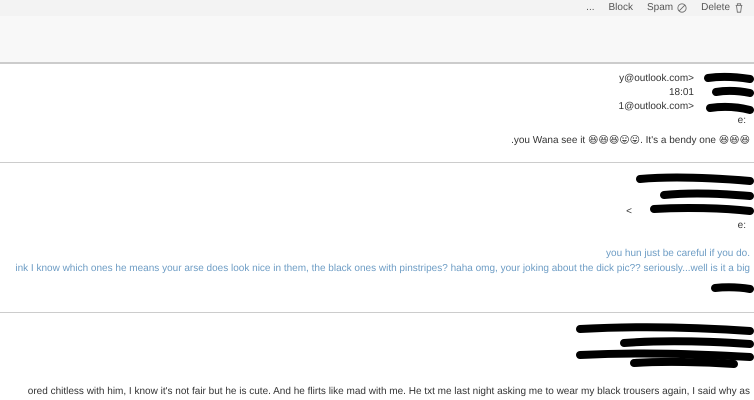 This screenshot has height=400, width=754. I want to click on message-text: ored chitless with him, I know it's not fair but he is cute. And he flirts like mad with me. He txt me last night asking me to wear my black trousers again, I said why as, so click(389, 391).